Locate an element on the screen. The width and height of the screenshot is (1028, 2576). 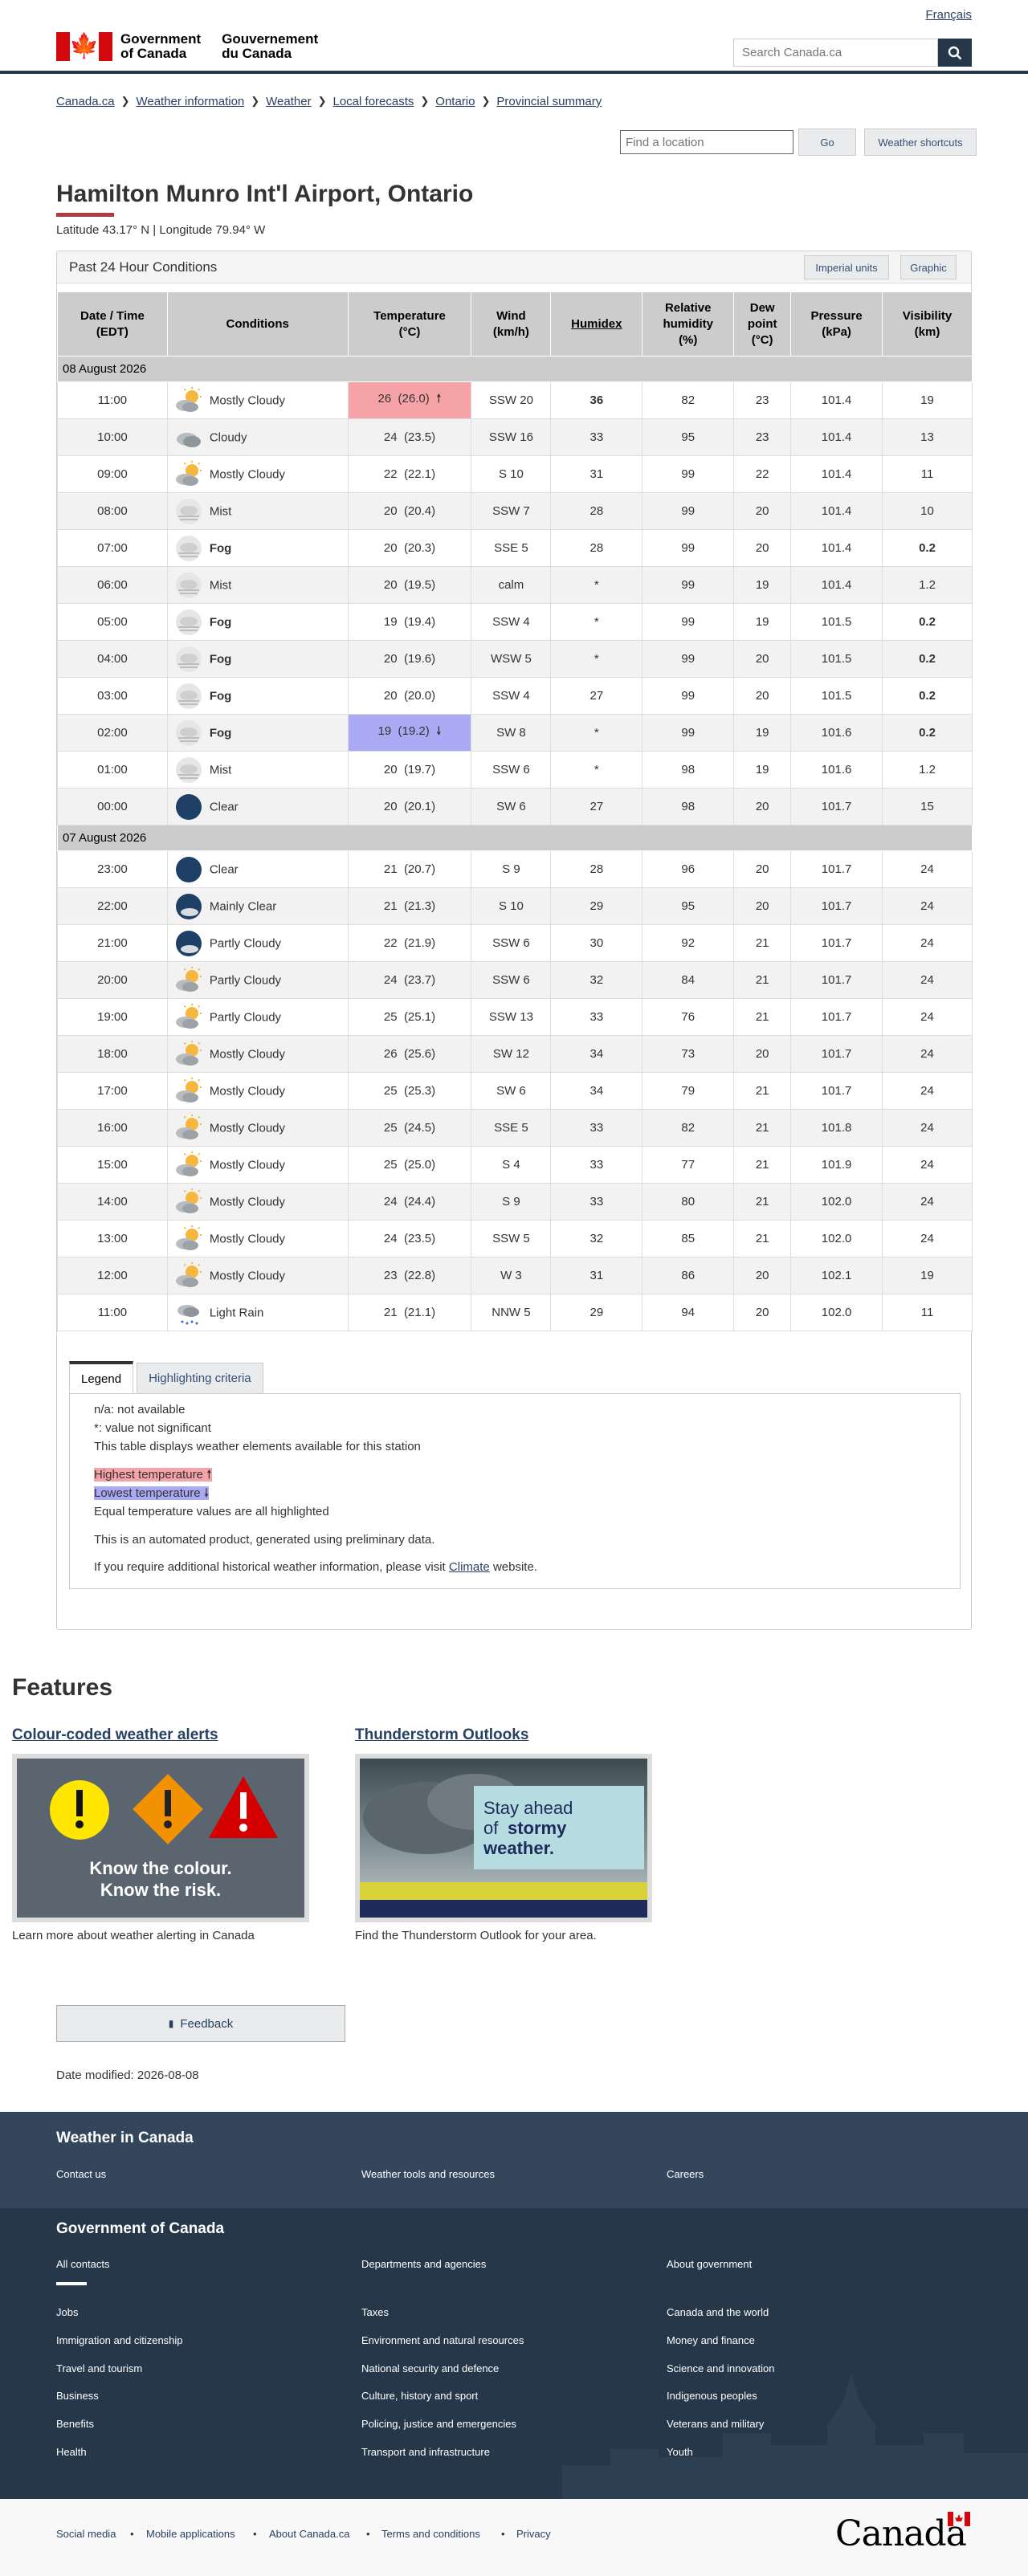
footer-gov-link: Travel and tourism is located at coordinates (99, 2368).